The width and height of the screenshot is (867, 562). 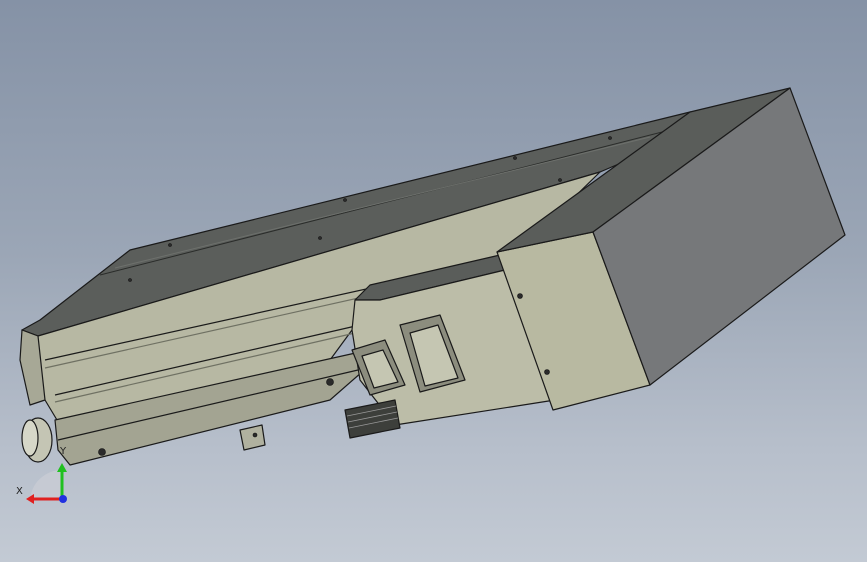 What do you see at coordinates (19, 491) in the screenshot?
I see `x-axis-label: X` at bounding box center [19, 491].